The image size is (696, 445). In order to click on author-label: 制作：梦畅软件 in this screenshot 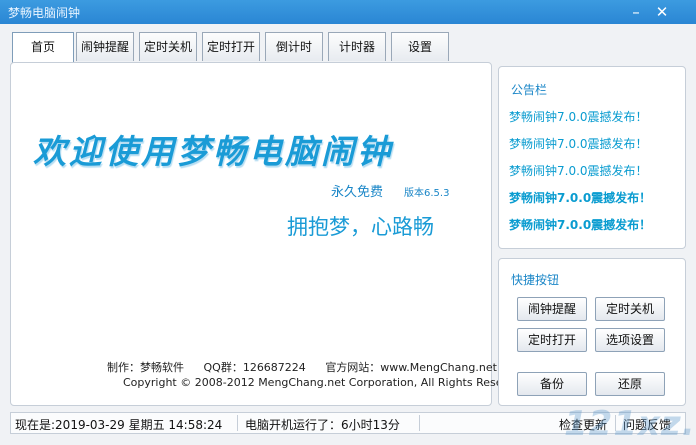, I will do `click(145, 367)`.